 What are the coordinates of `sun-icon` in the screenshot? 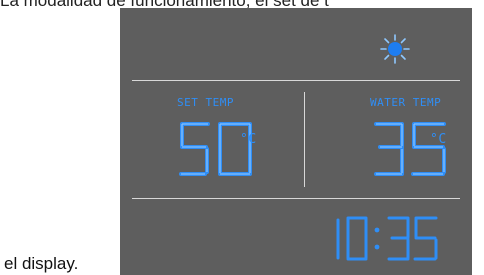 It's located at (395, 49).